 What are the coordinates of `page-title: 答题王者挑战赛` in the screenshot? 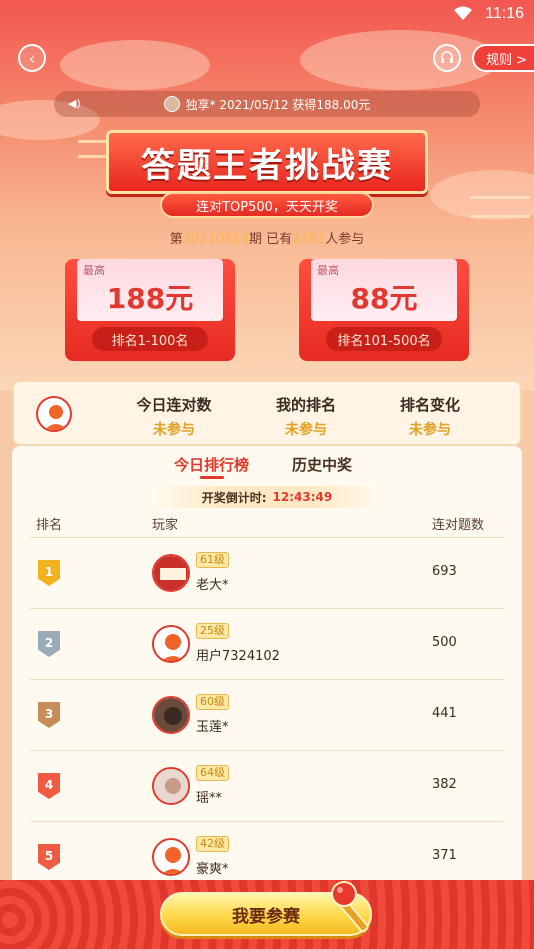 It's located at (267, 165).